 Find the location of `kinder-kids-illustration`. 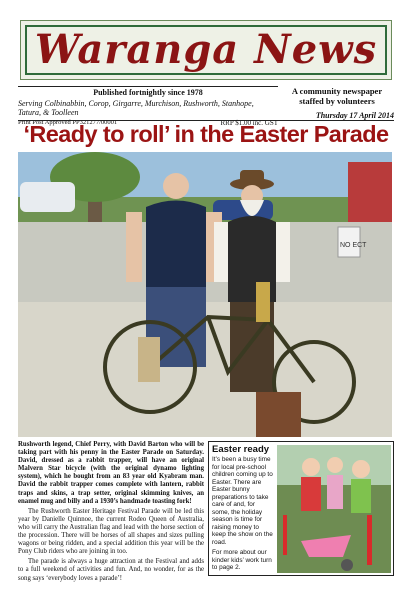

kinder-kids-illustration is located at coordinates (334, 509).